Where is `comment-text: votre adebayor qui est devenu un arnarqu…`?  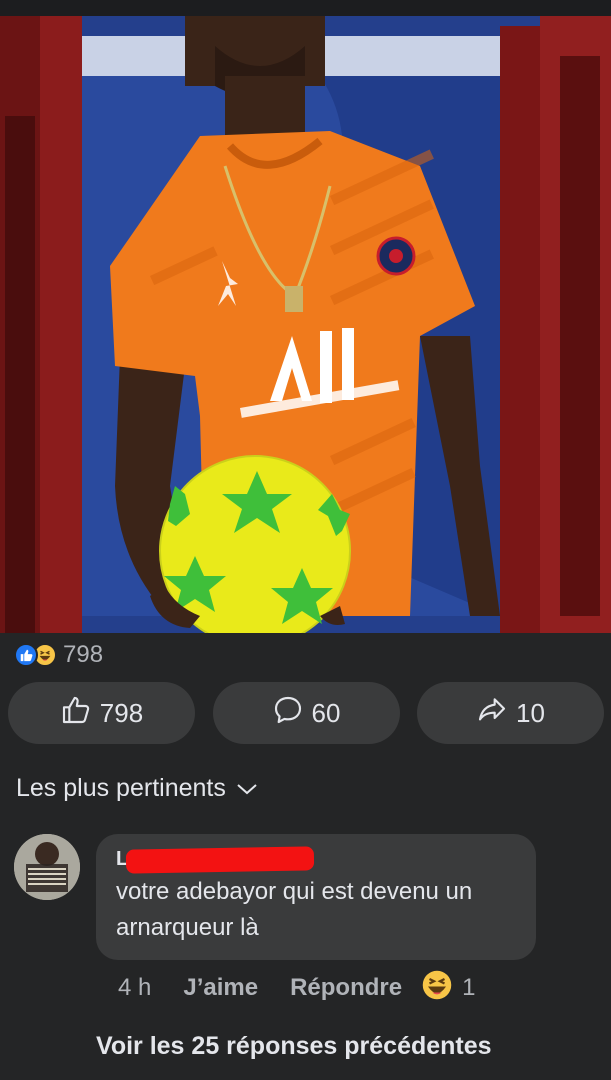
comment-text: votre adebayor qui est devenu un arnarqu… is located at coordinates (294, 909).